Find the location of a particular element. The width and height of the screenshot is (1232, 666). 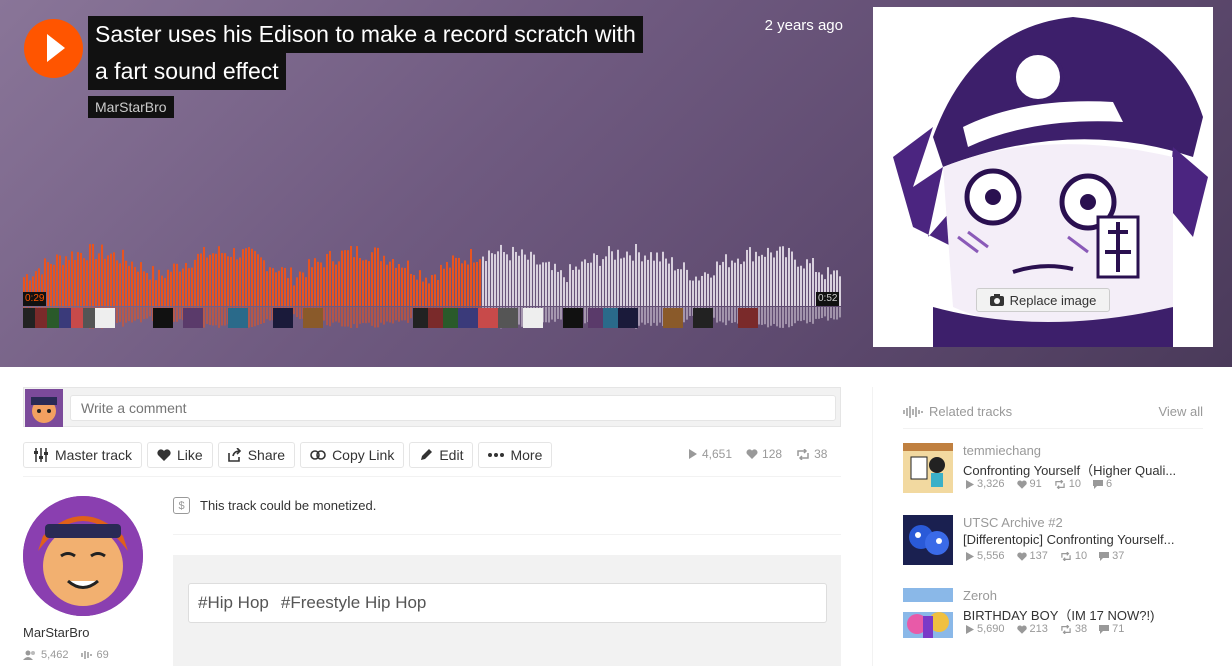

followers-value: 5,462 is located at coordinates (55, 655).